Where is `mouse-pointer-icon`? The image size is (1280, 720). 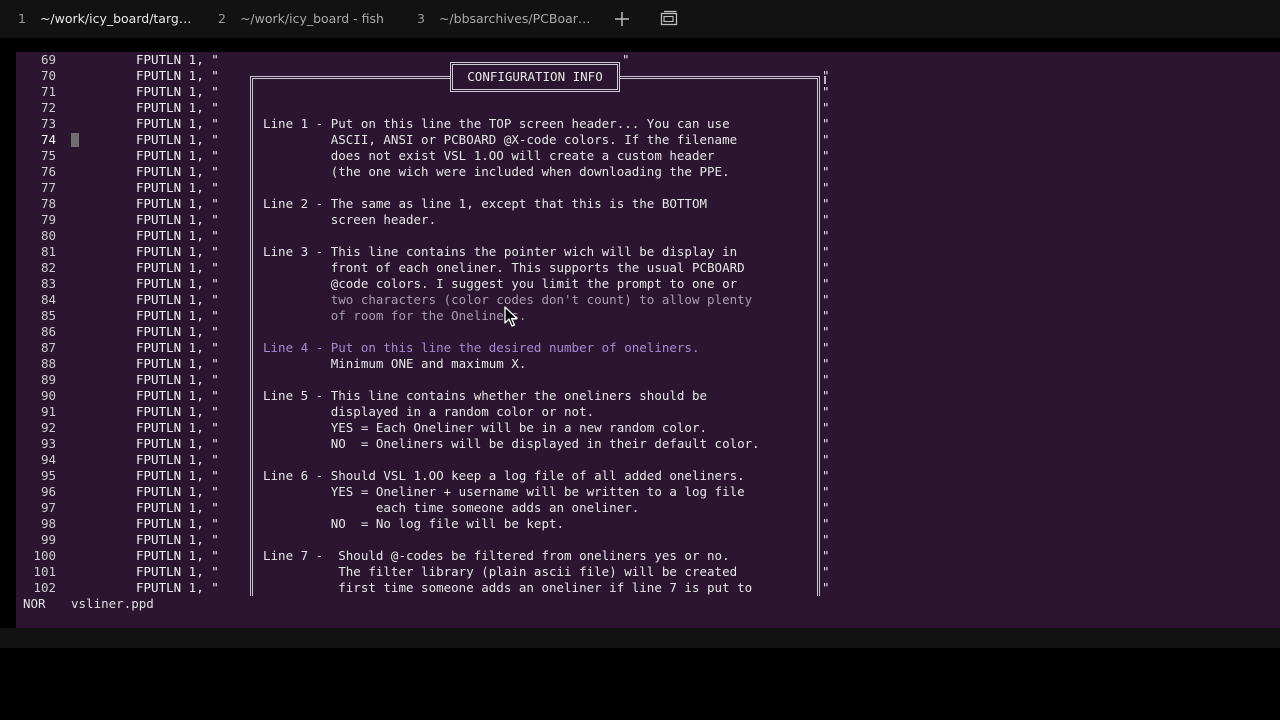 mouse-pointer-icon is located at coordinates (512, 317).